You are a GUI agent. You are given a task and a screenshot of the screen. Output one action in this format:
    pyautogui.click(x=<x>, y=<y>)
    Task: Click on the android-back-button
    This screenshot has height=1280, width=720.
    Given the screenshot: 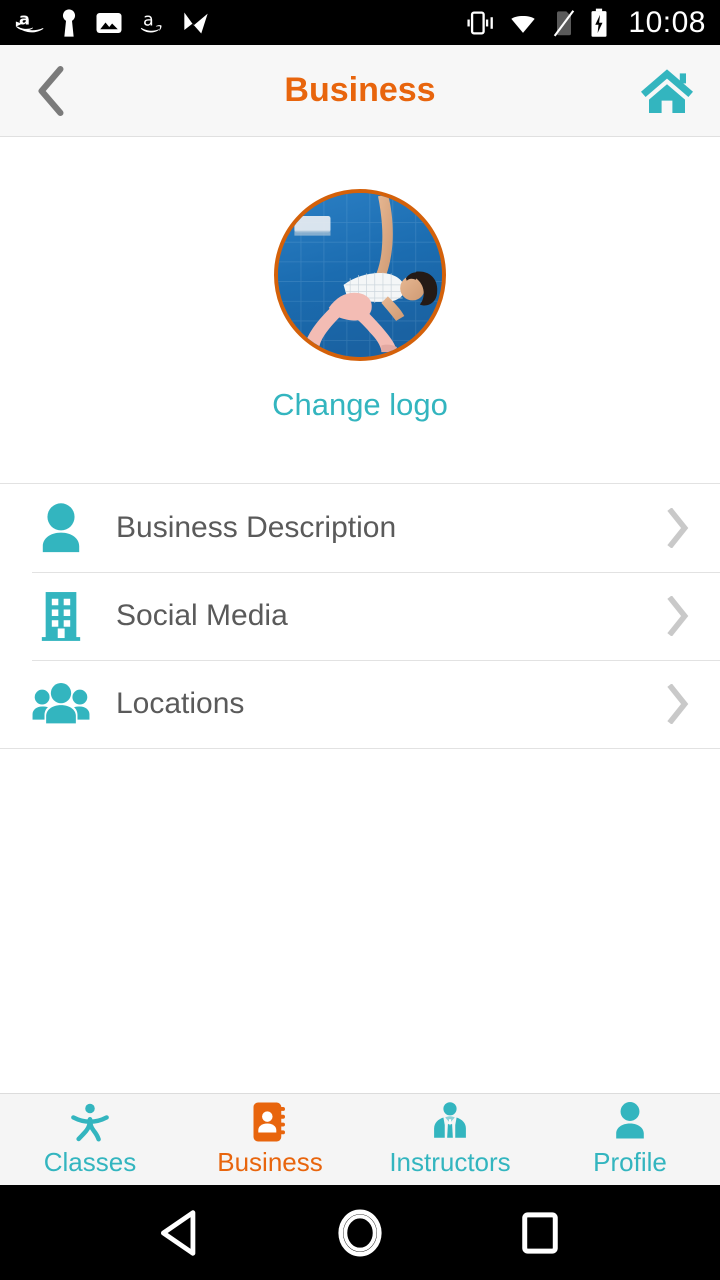 What is the action you would take?
    pyautogui.click(x=180, y=1233)
    